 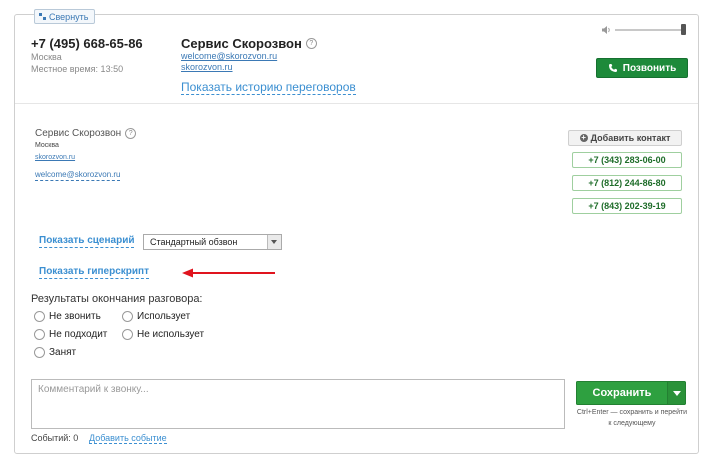 What do you see at coordinates (650, 30) in the screenshot?
I see `volume-track` at bounding box center [650, 30].